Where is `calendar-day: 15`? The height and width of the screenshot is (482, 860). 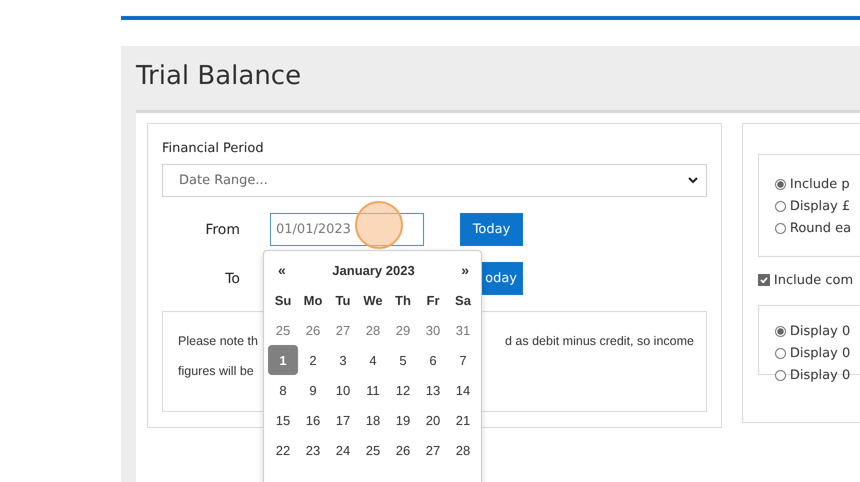
calendar-day: 15 is located at coordinates (283, 420).